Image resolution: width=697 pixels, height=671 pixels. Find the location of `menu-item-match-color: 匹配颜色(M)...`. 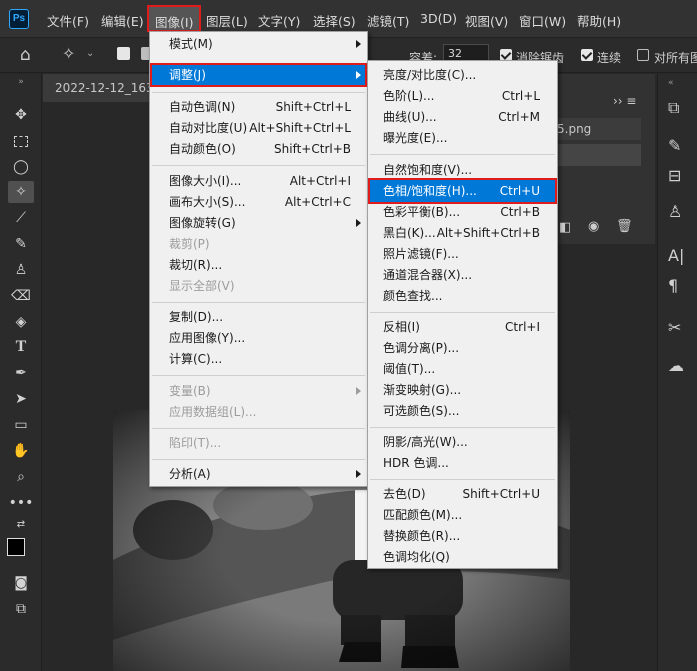

menu-item-match-color: 匹配颜色(M)... is located at coordinates (462, 515).